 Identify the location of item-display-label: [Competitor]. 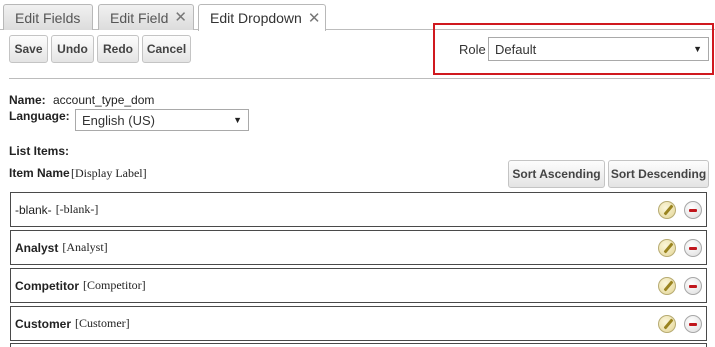
(114, 285).